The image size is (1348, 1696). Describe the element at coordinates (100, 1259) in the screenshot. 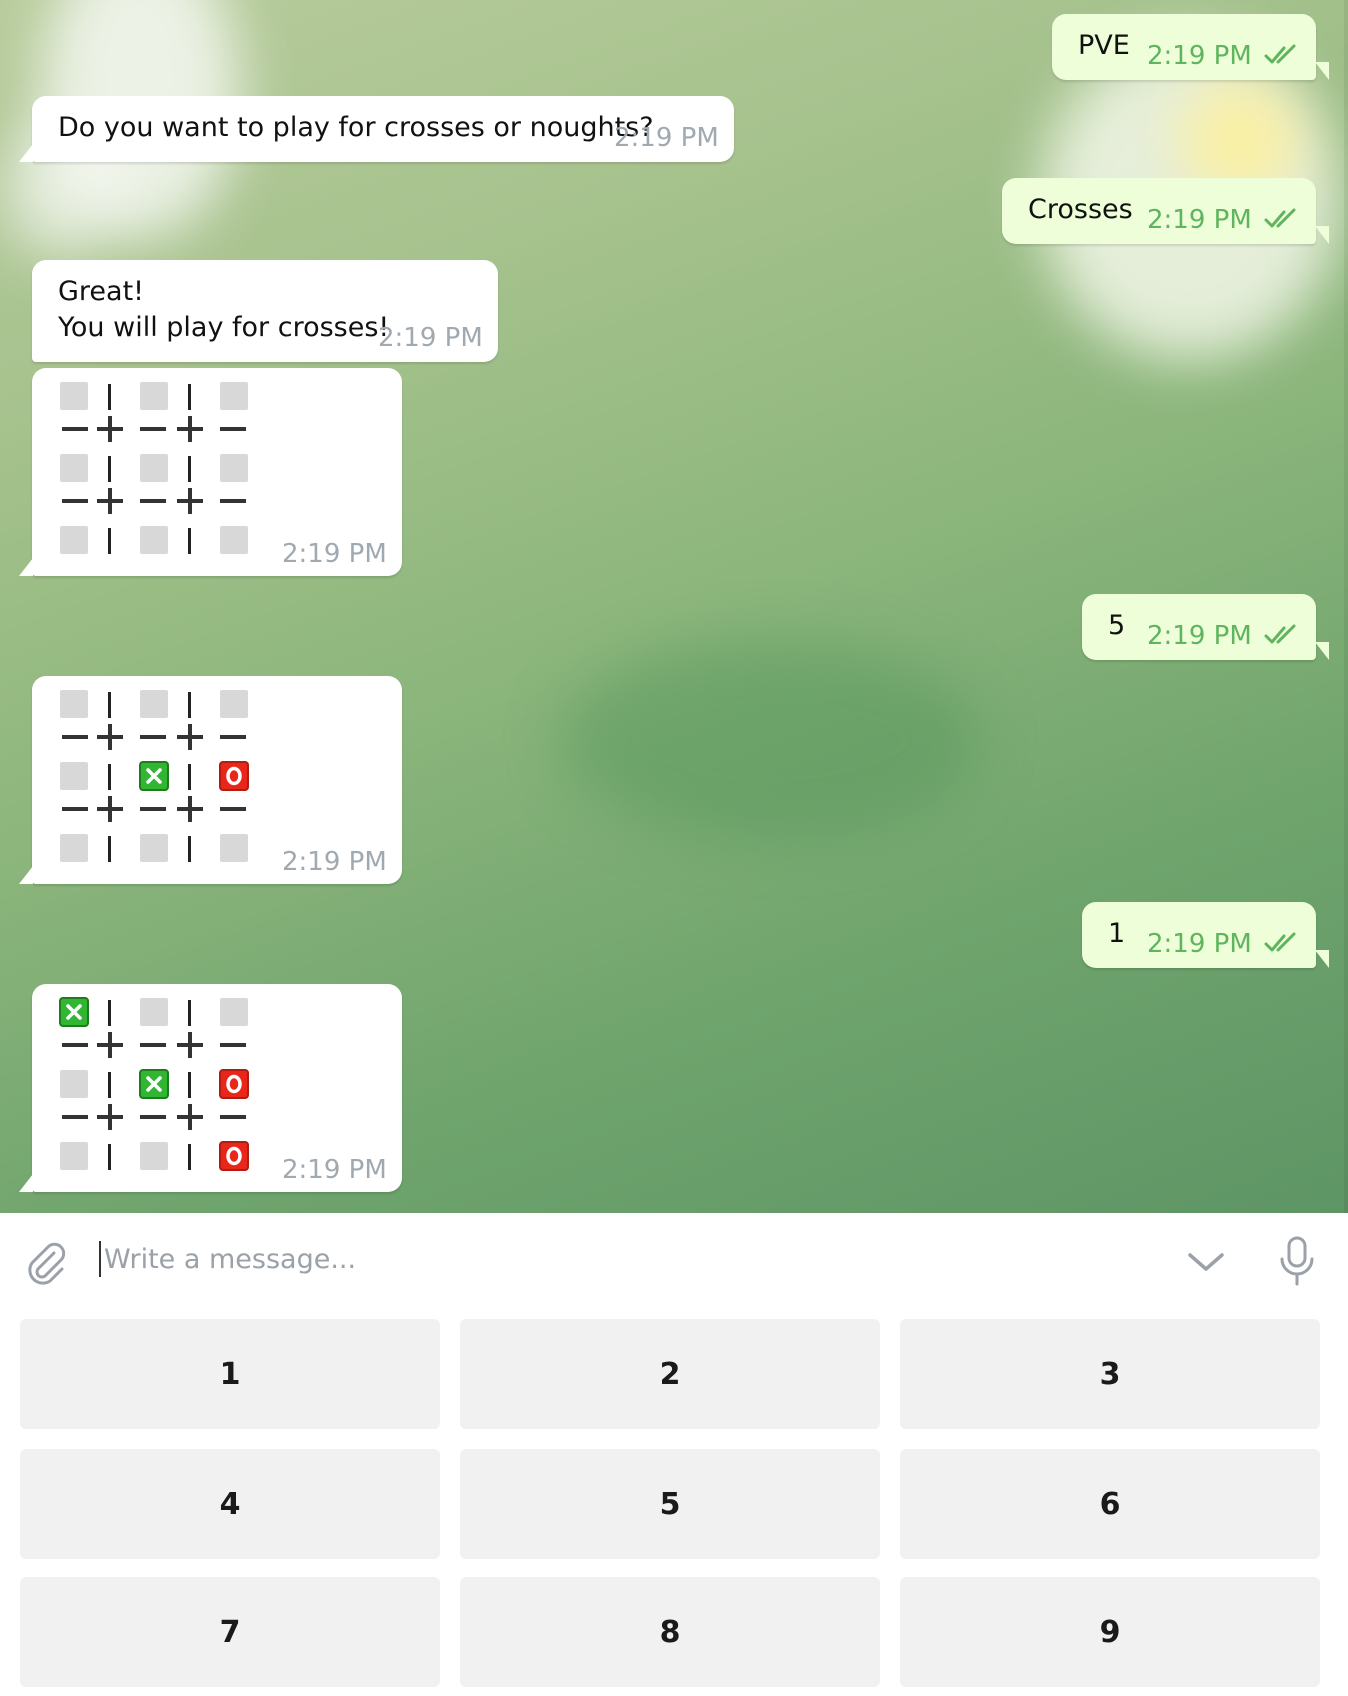

I see `text-cursor` at that location.